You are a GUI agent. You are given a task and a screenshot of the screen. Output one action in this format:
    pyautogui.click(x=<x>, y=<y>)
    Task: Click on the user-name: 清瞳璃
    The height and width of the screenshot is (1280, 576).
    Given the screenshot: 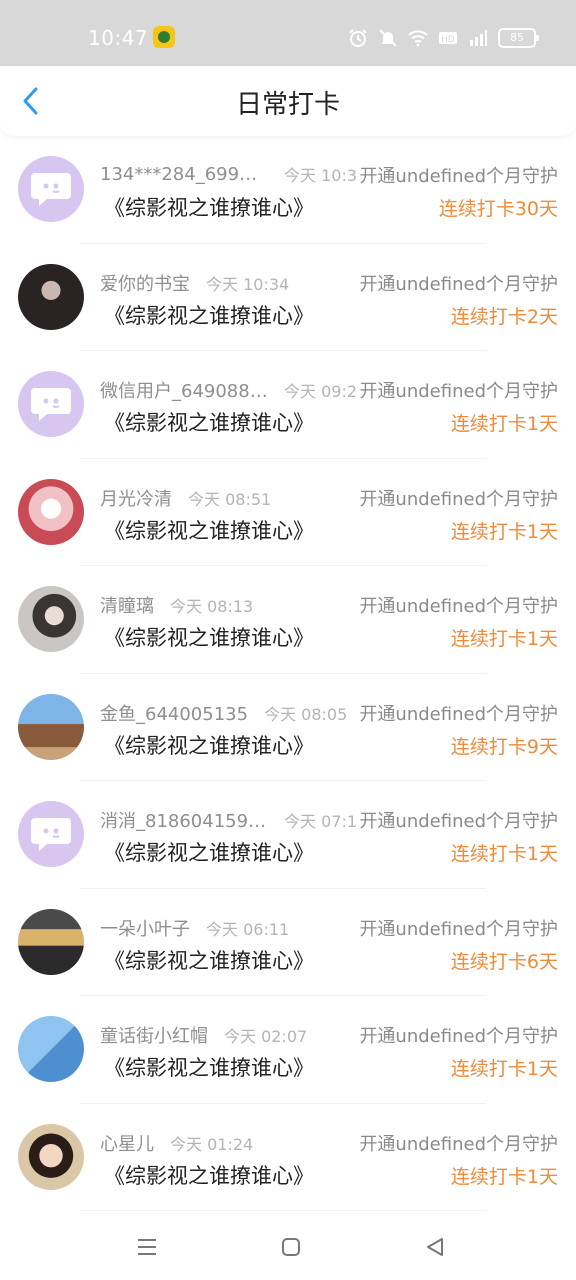 What is the action you would take?
    pyautogui.click(x=127, y=604)
    